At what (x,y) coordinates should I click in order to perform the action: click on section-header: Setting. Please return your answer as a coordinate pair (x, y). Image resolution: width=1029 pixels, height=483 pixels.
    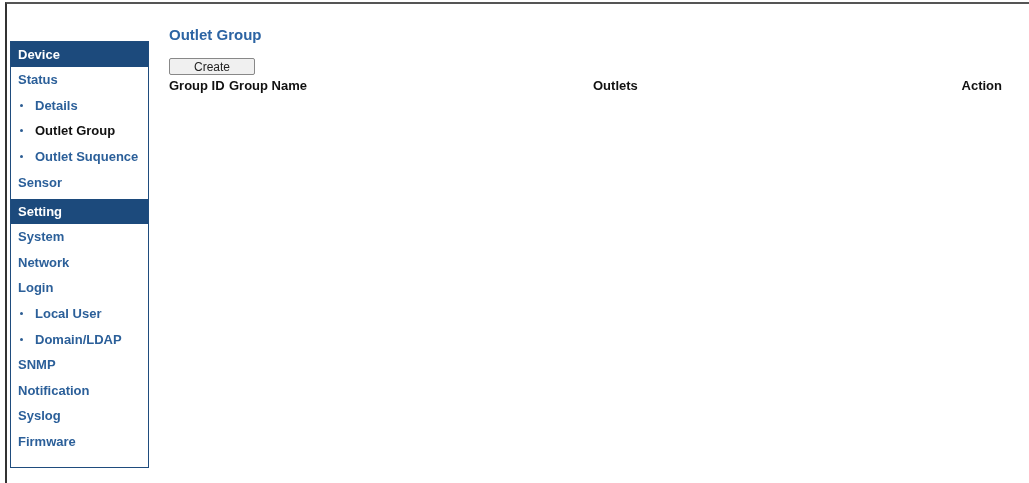
    Looking at the image, I should click on (79, 211).